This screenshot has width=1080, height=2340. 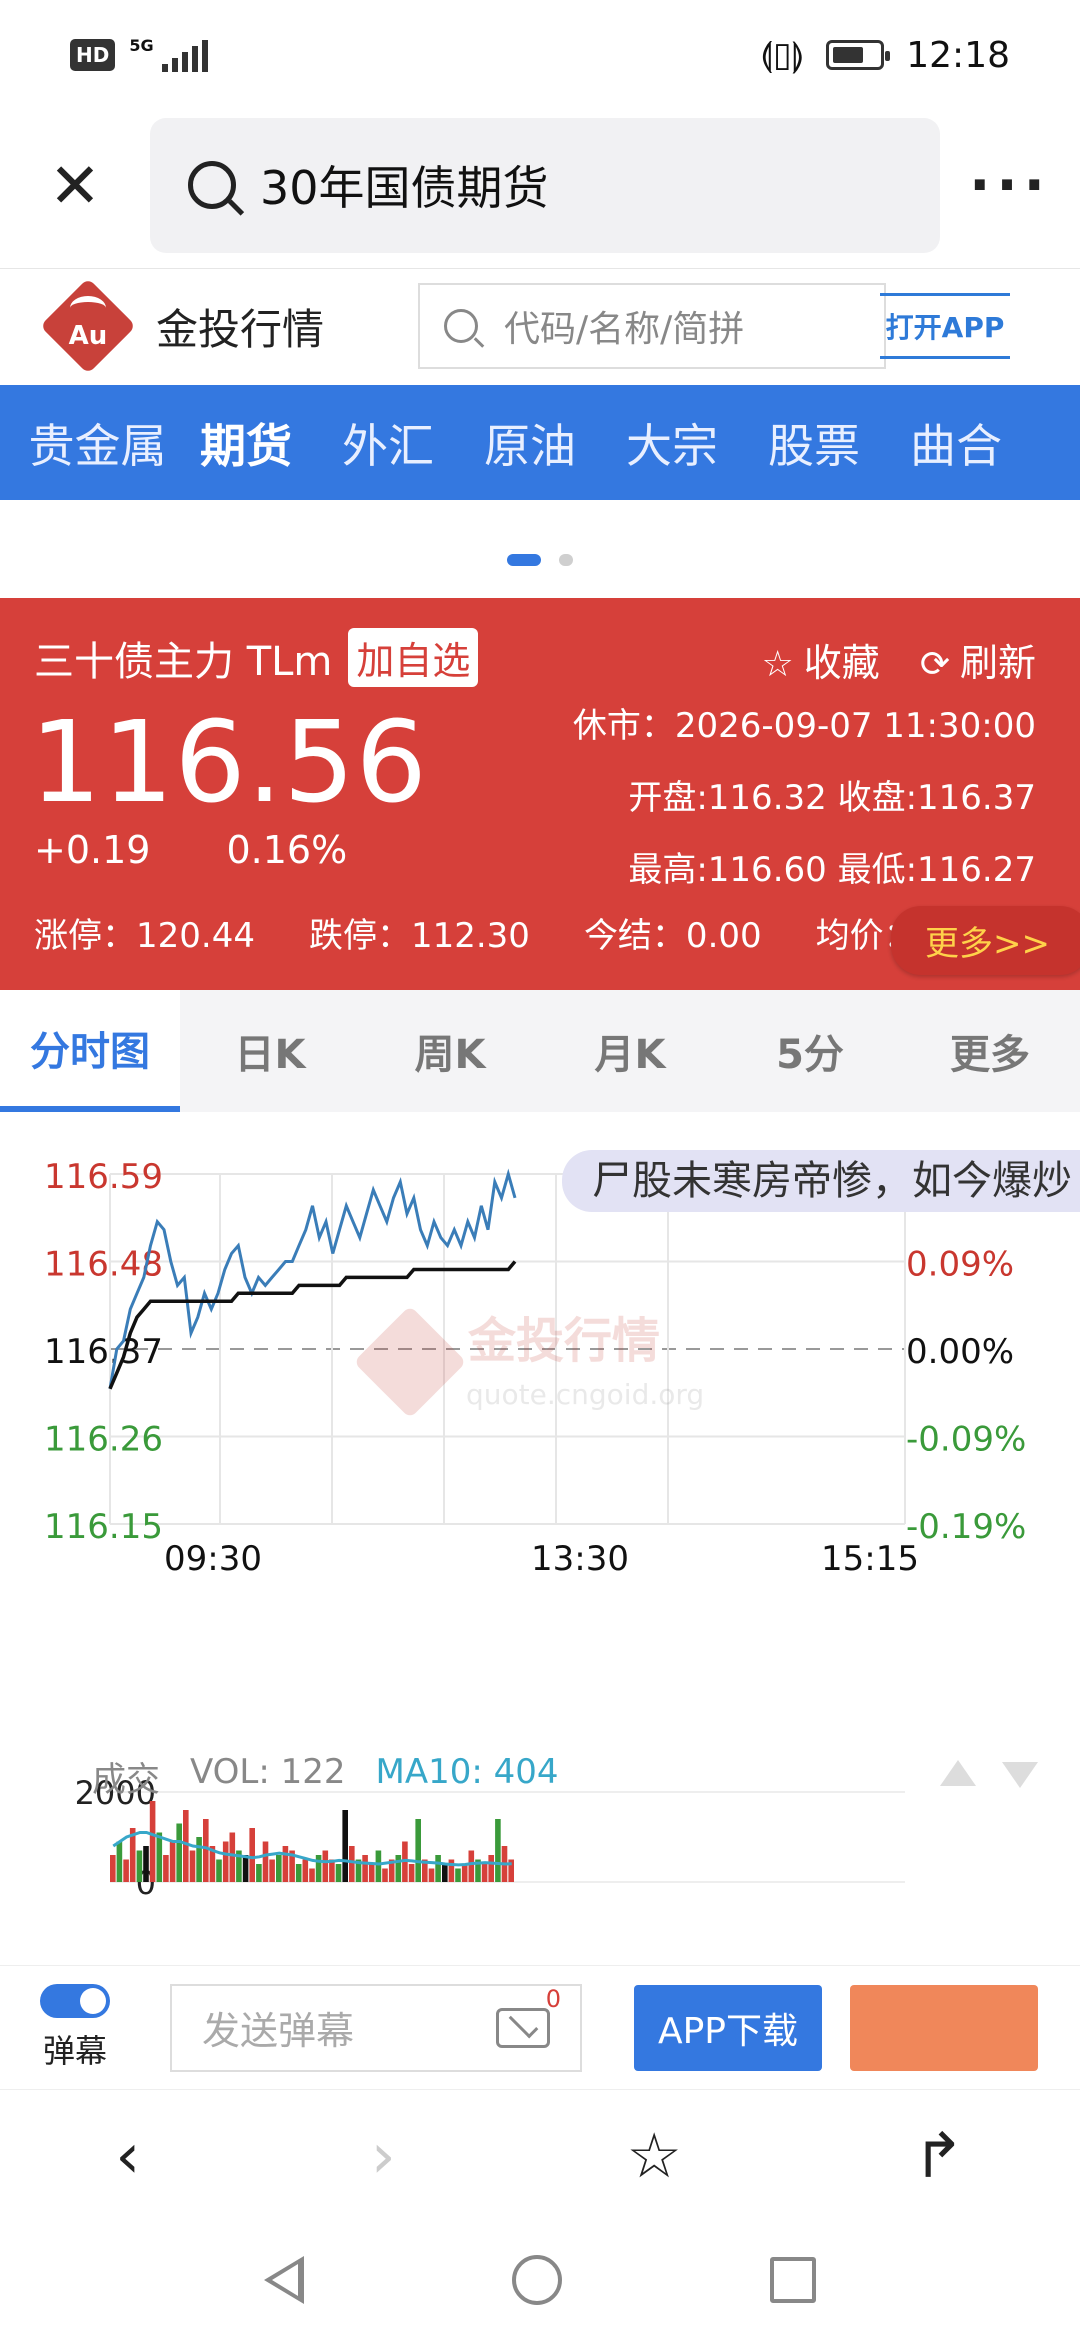 What do you see at coordinates (821, 1181) in the screenshot?
I see `danmu-bubble: 尸股未寒房帝惨，如今爆炒` at bounding box center [821, 1181].